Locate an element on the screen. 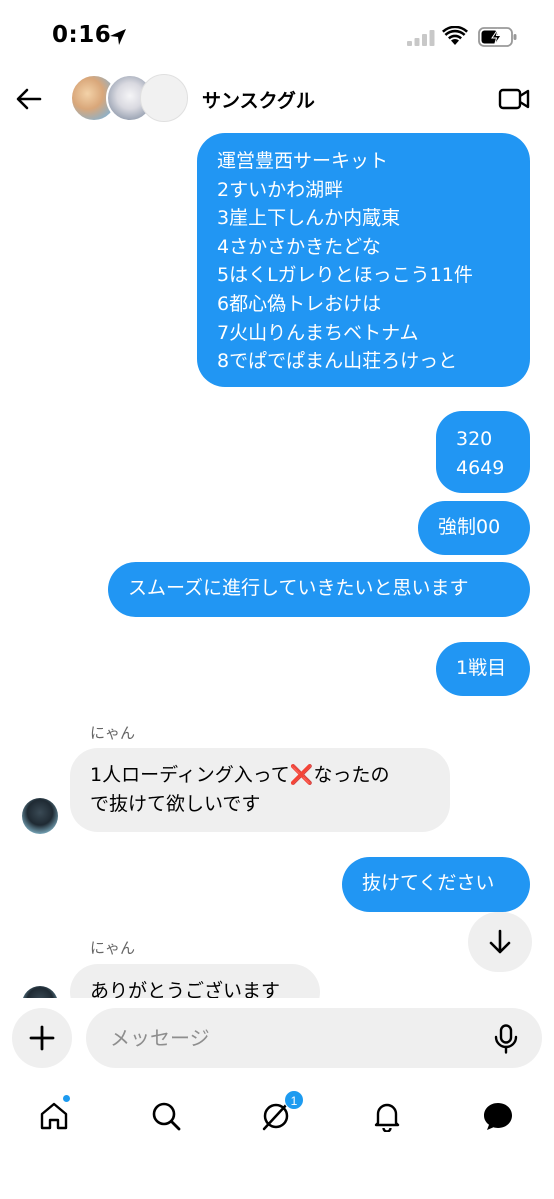 The image size is (554, 1199). tab-grok: 1 is located at coordinates (279, 1114).